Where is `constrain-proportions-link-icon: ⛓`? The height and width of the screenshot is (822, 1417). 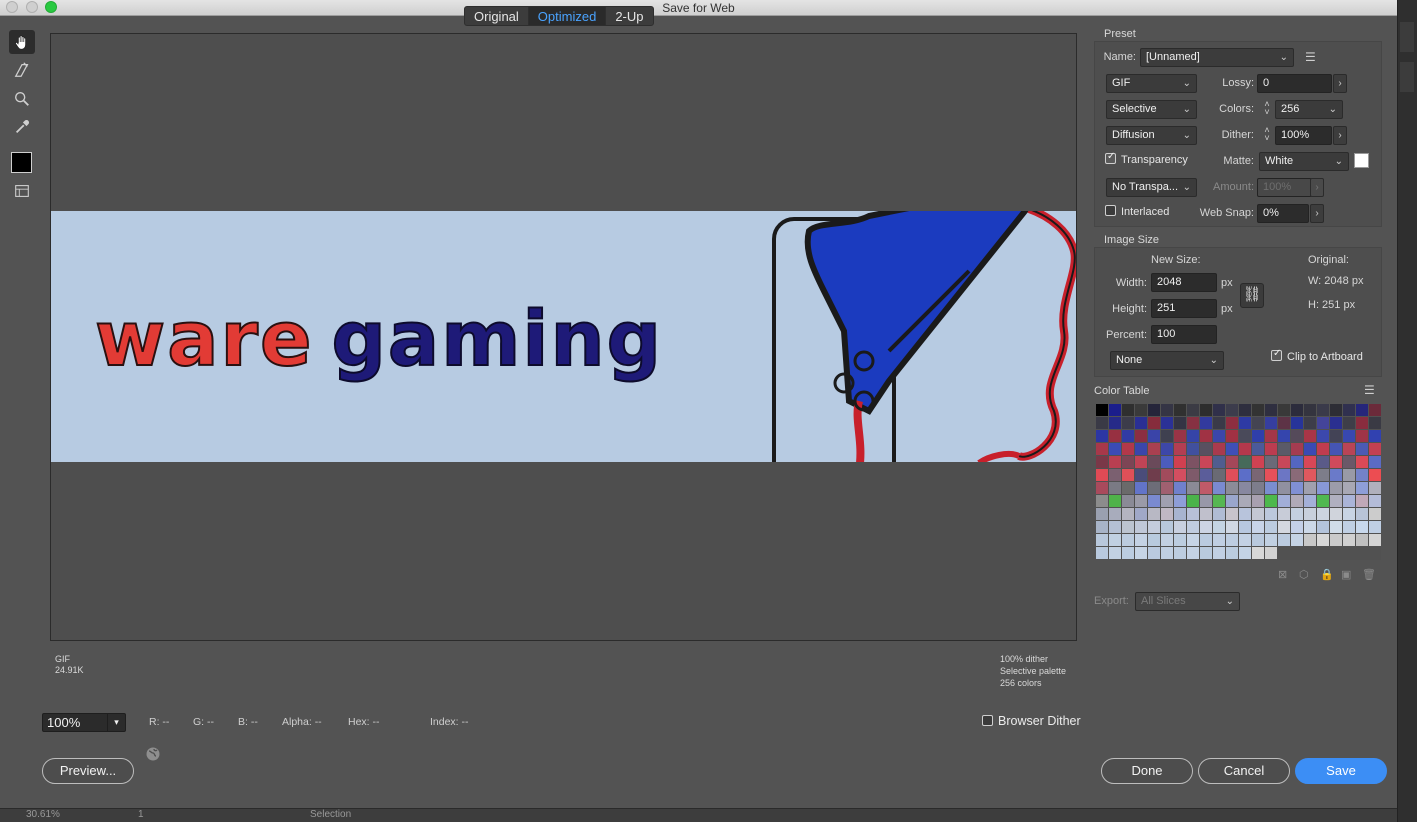 constrain-proportions-link-icon: ⛓ is located at coordinates (1252, 295).